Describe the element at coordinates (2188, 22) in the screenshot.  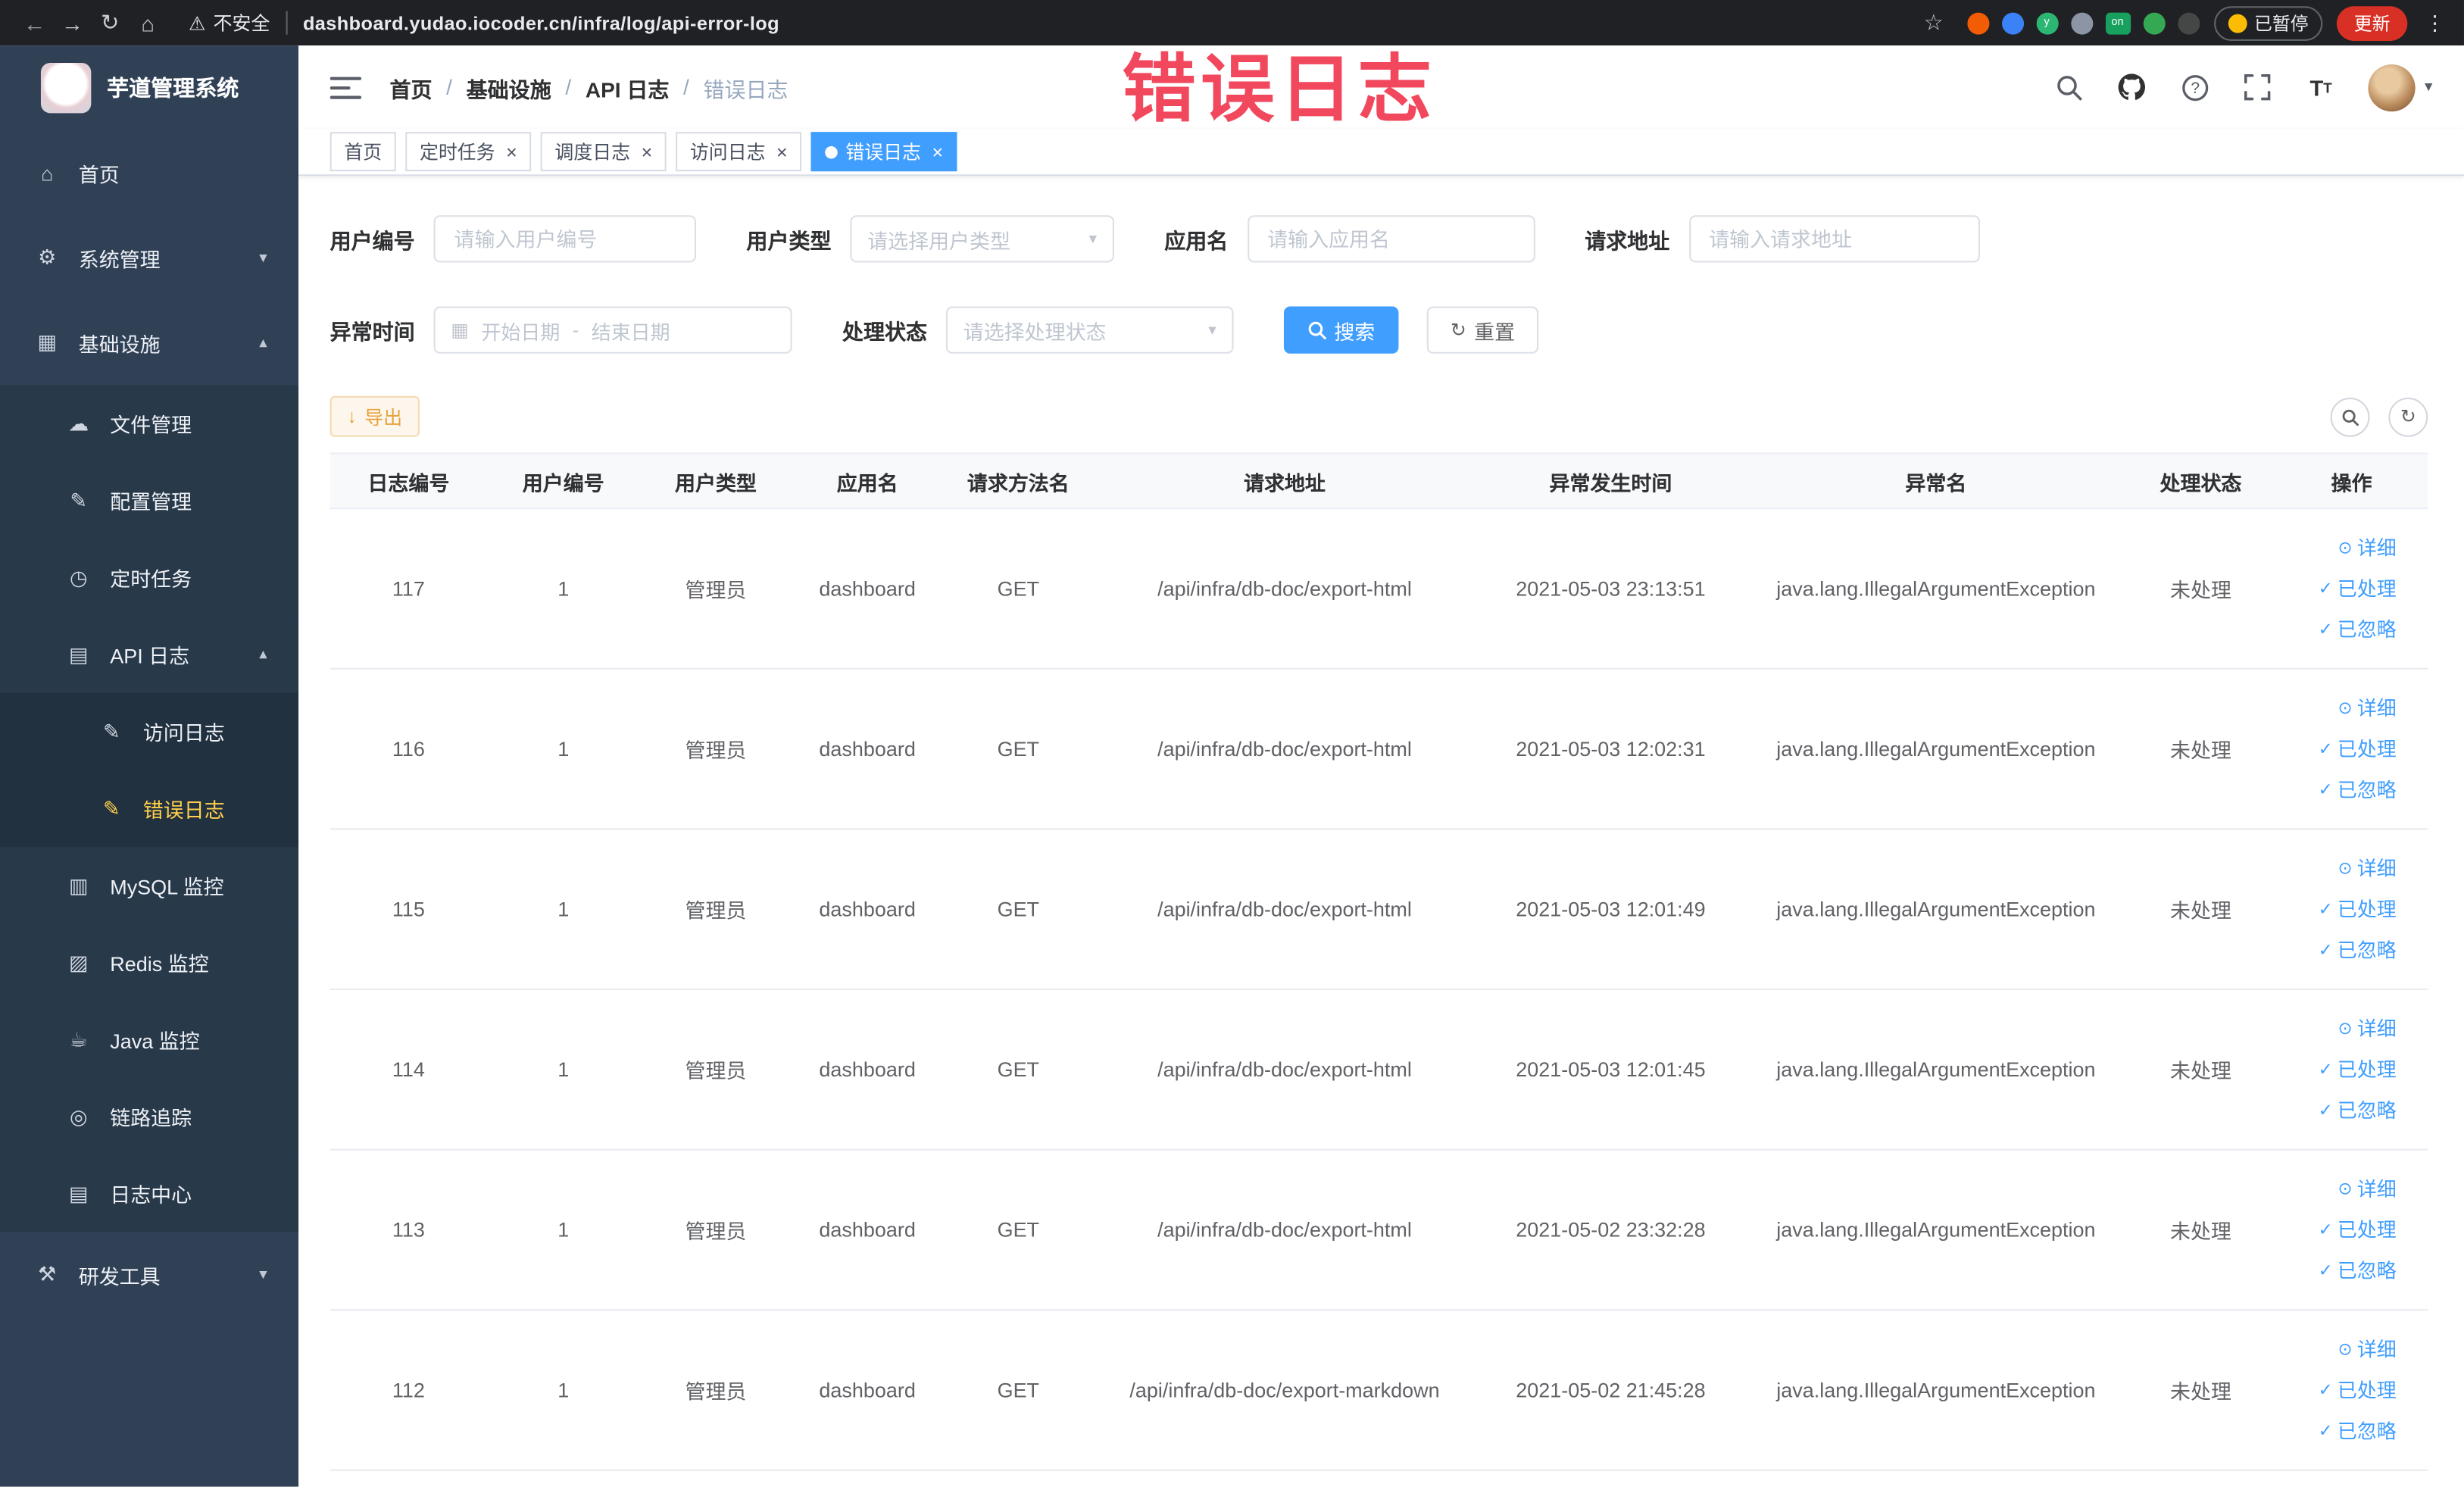
I see `extension-dark-icon` at that location.